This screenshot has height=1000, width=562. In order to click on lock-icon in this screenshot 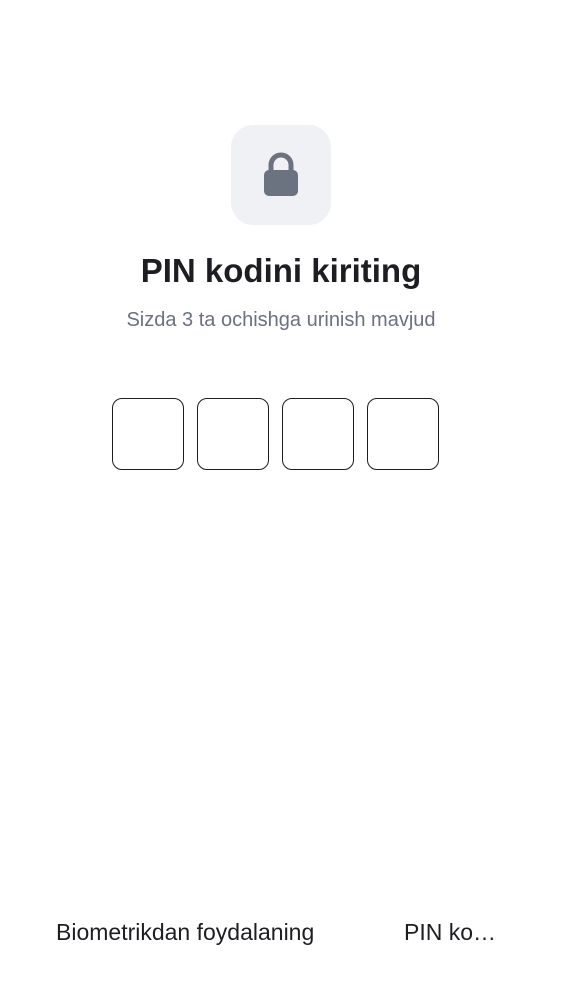, I will do `click(281, 174)`.